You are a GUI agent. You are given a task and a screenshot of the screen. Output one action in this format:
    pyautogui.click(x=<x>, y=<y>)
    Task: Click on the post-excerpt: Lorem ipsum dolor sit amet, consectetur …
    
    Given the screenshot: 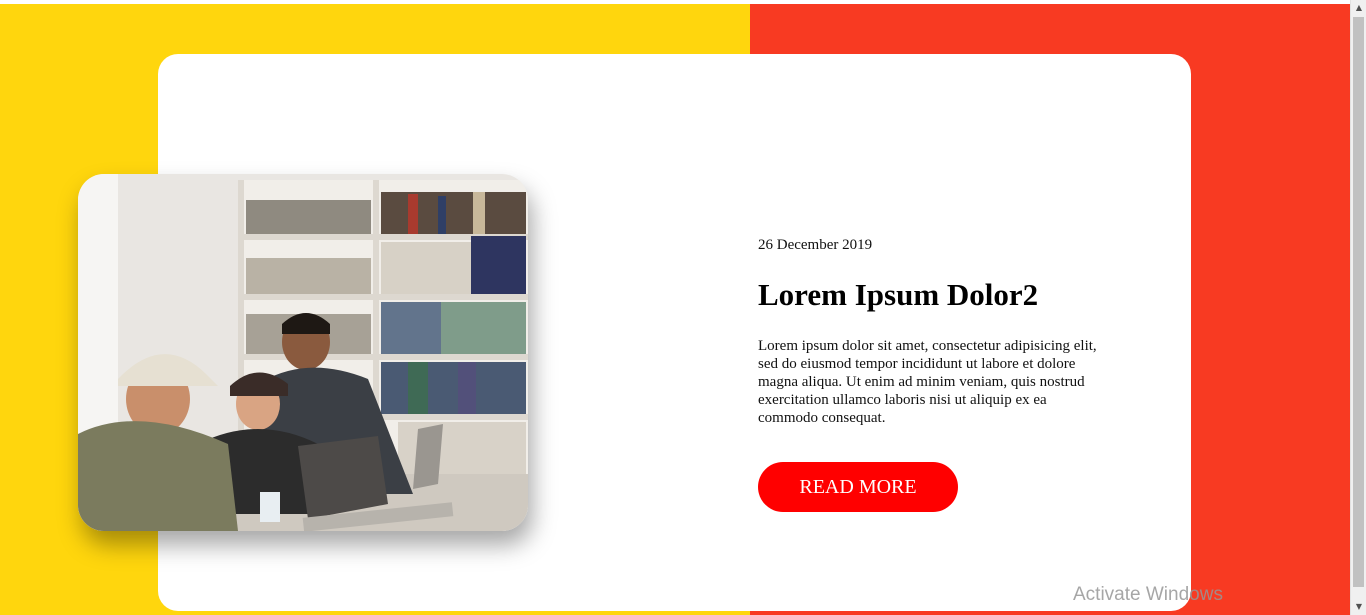 What is the action you would take?
    pyautogui.click(x=927, y=382)
    